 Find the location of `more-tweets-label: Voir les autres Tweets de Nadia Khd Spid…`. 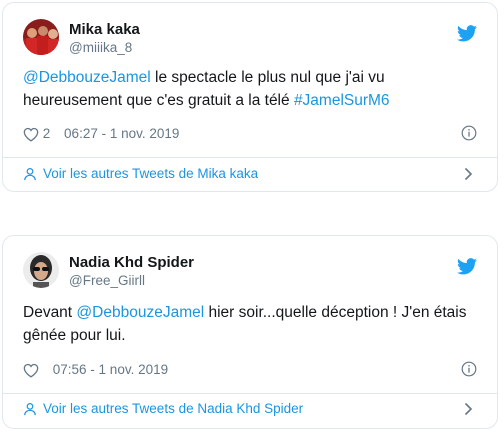

more-tweets-label: Voir les autres Tweets de Nadia Khd Spid… is located at coordinates (173, 408).